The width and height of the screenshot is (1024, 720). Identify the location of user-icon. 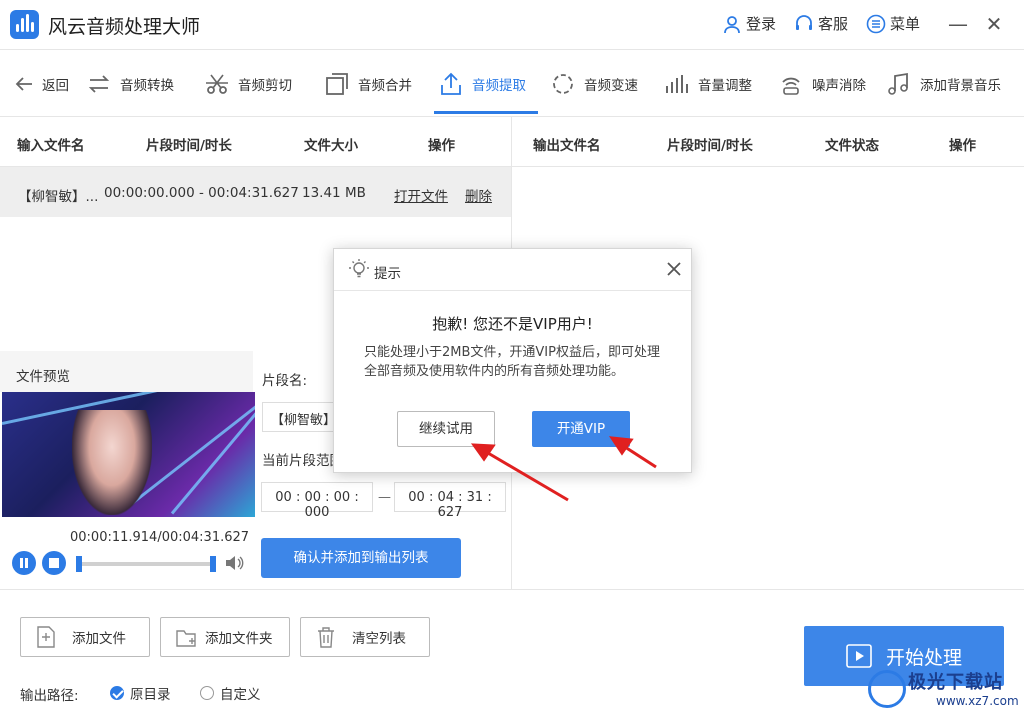
(732, 24).